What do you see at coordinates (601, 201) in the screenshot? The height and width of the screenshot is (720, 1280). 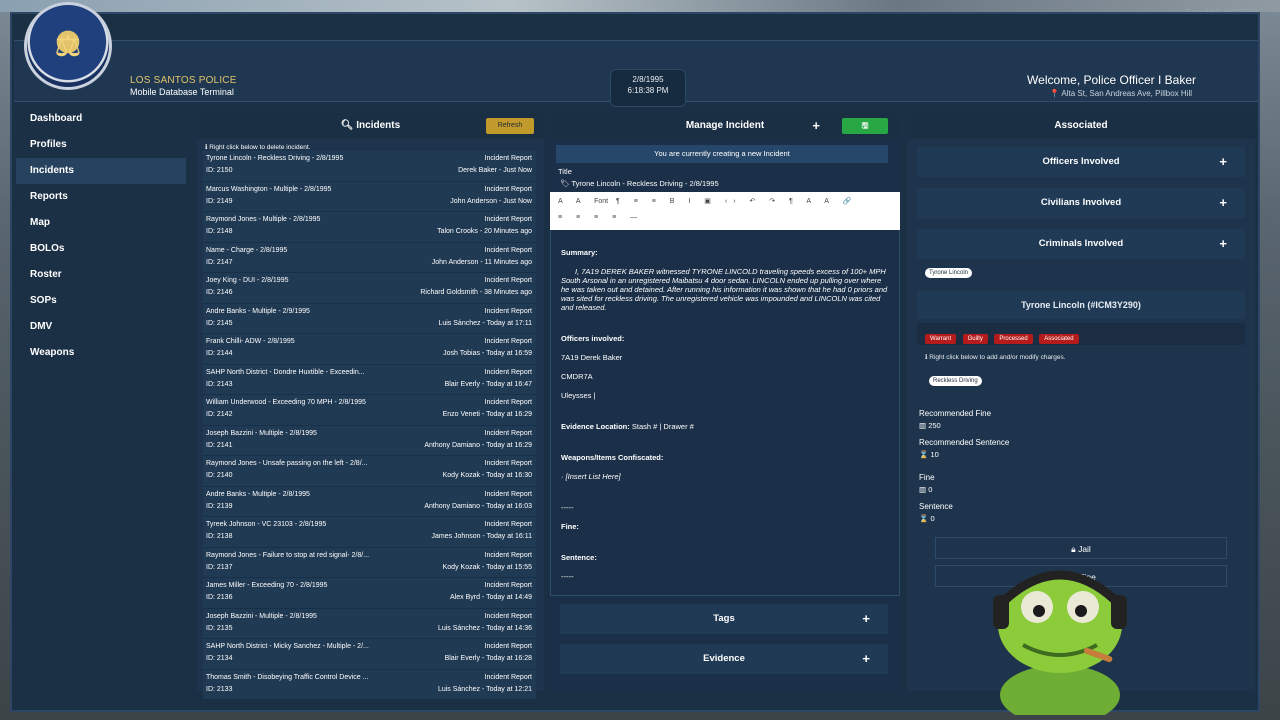 I see `font-select: Font` at bounding box center [601, 201].